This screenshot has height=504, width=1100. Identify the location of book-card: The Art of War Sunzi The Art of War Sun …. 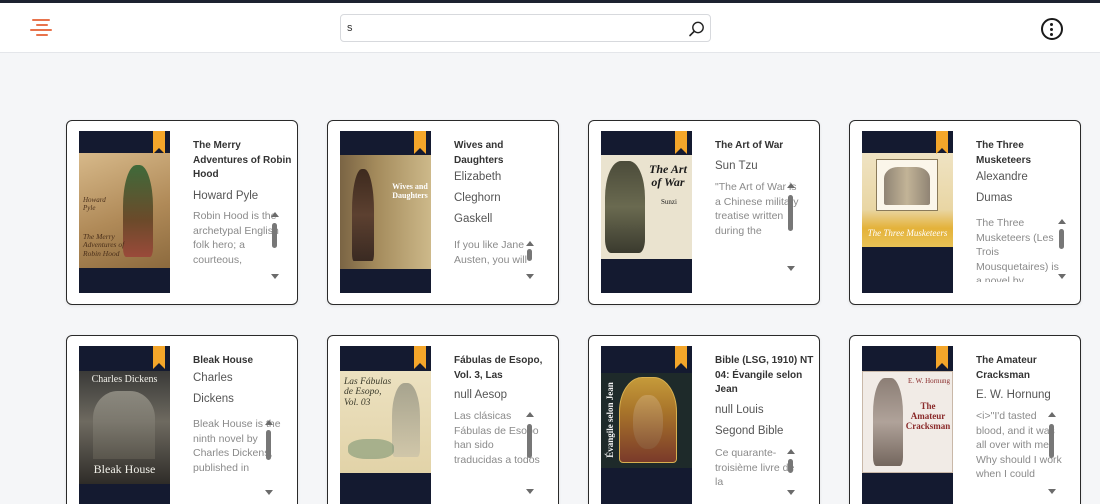
(704, 212).